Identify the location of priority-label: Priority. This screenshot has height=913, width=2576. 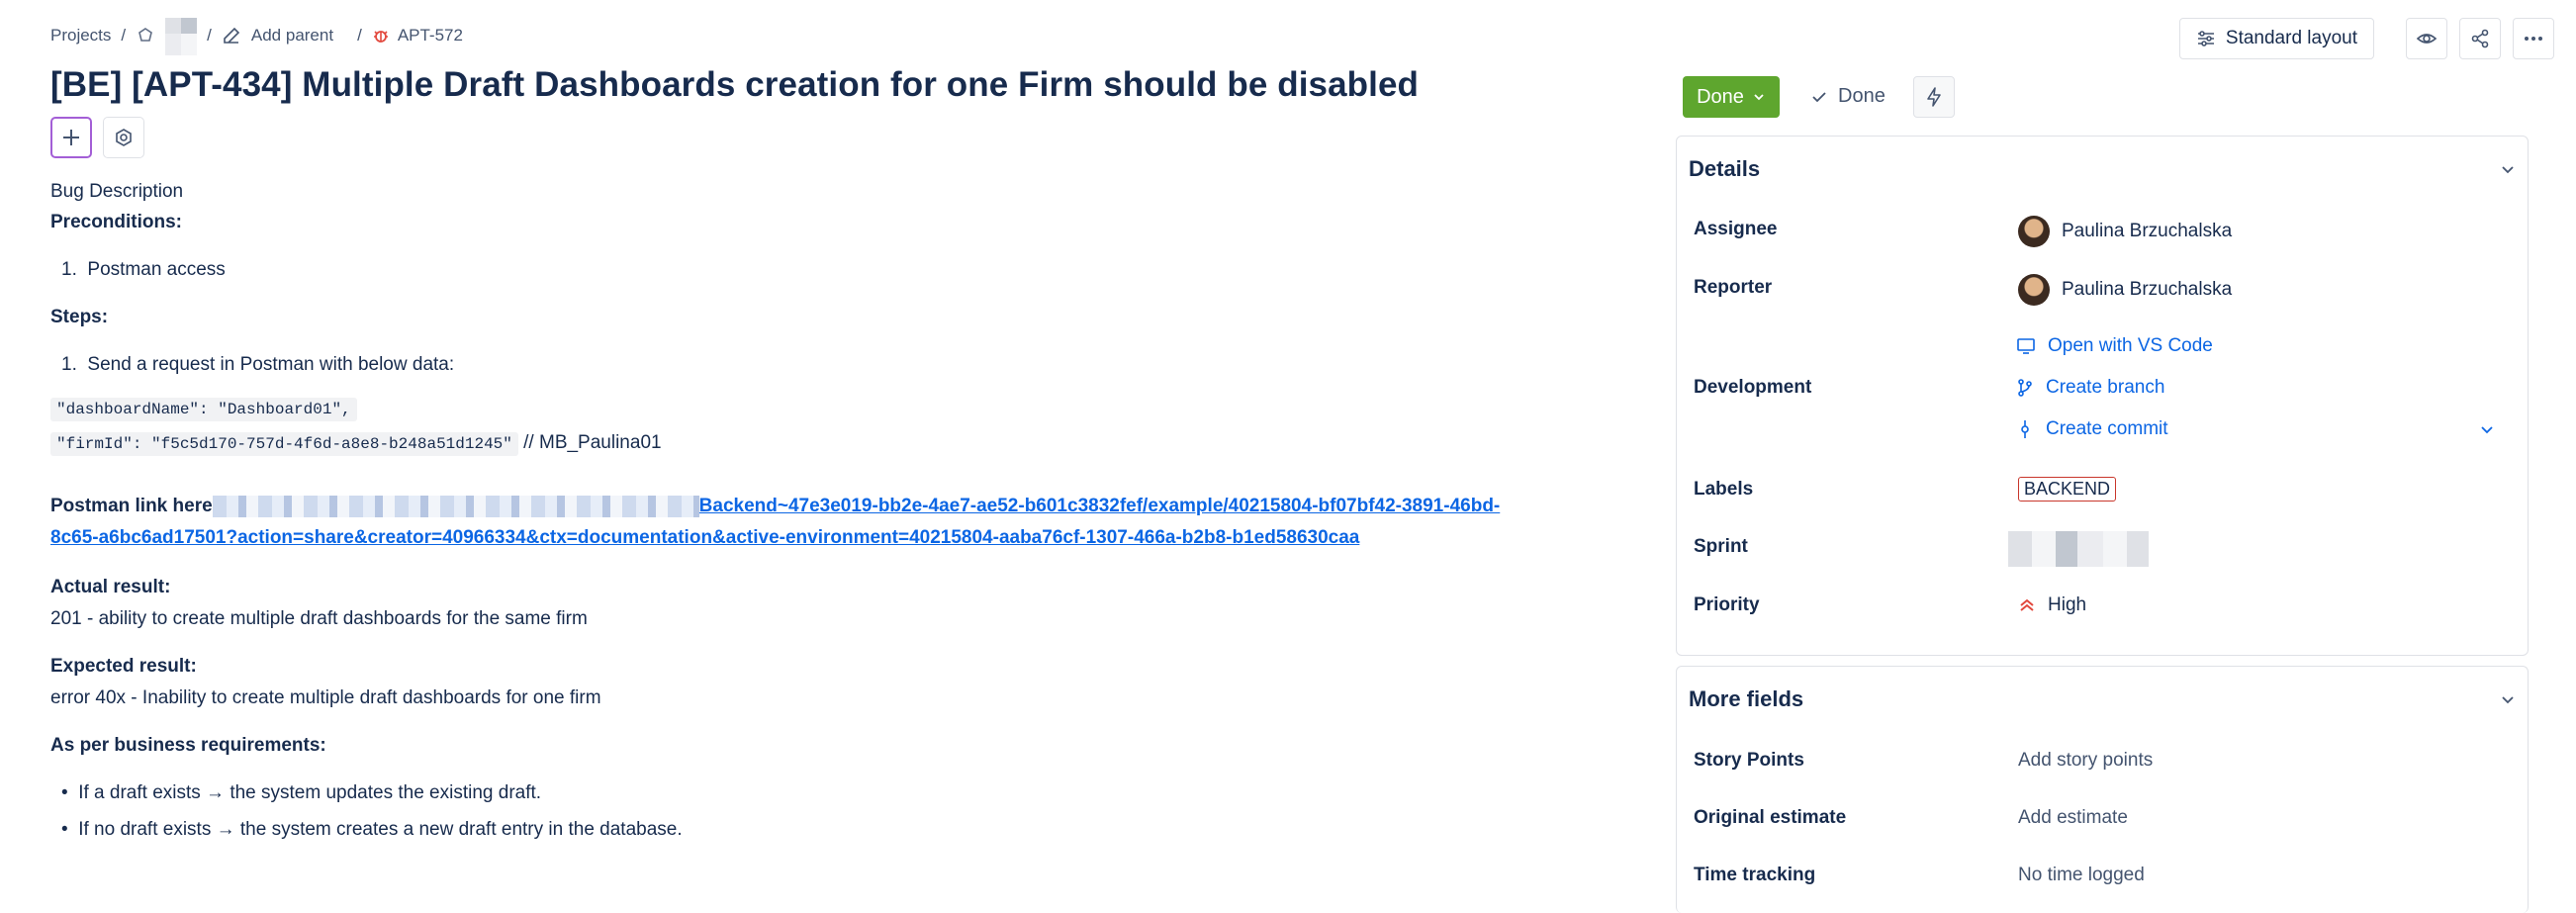
(1727, 604).